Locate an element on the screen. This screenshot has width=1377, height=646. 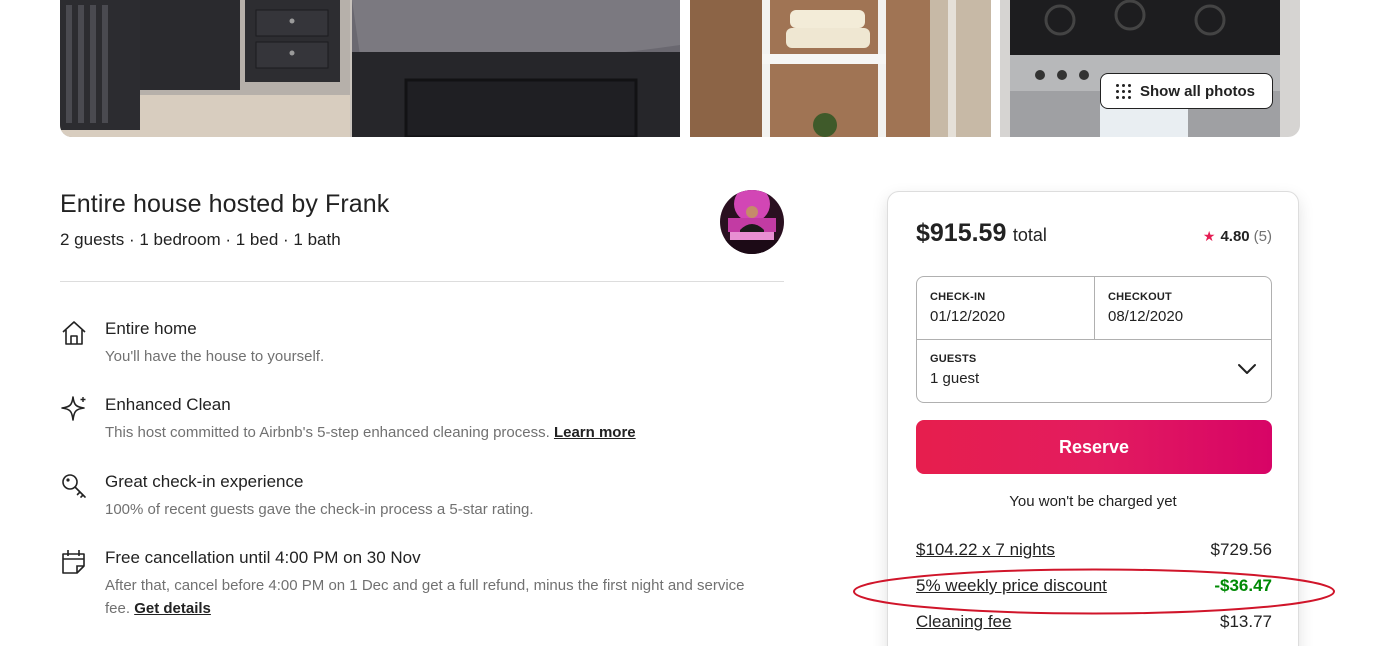
checkout-label: CHECKOUT is located at coordinates (1140, 297).